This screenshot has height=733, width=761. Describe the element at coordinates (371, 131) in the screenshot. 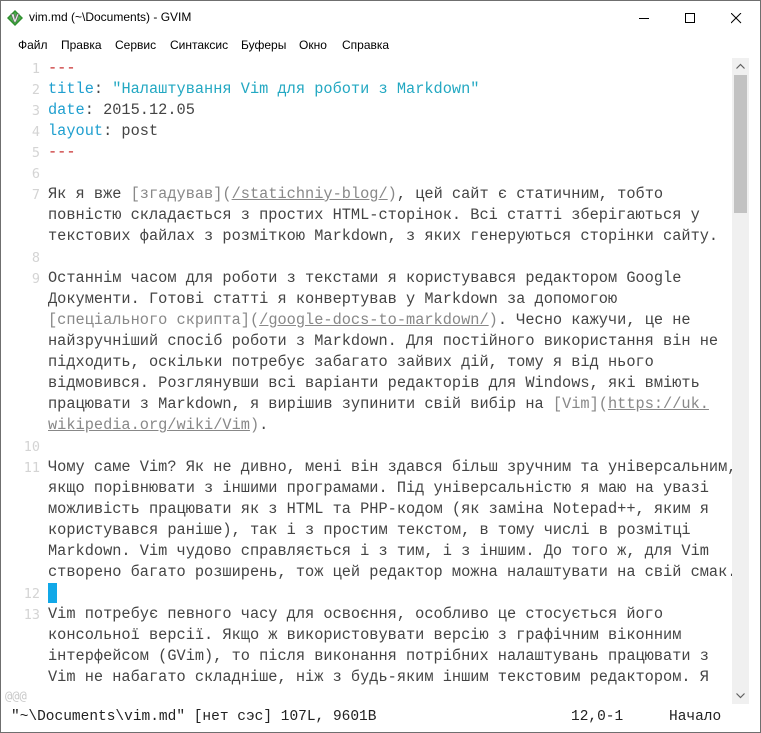

I see `editor-line: 4 layout: post` at that location.